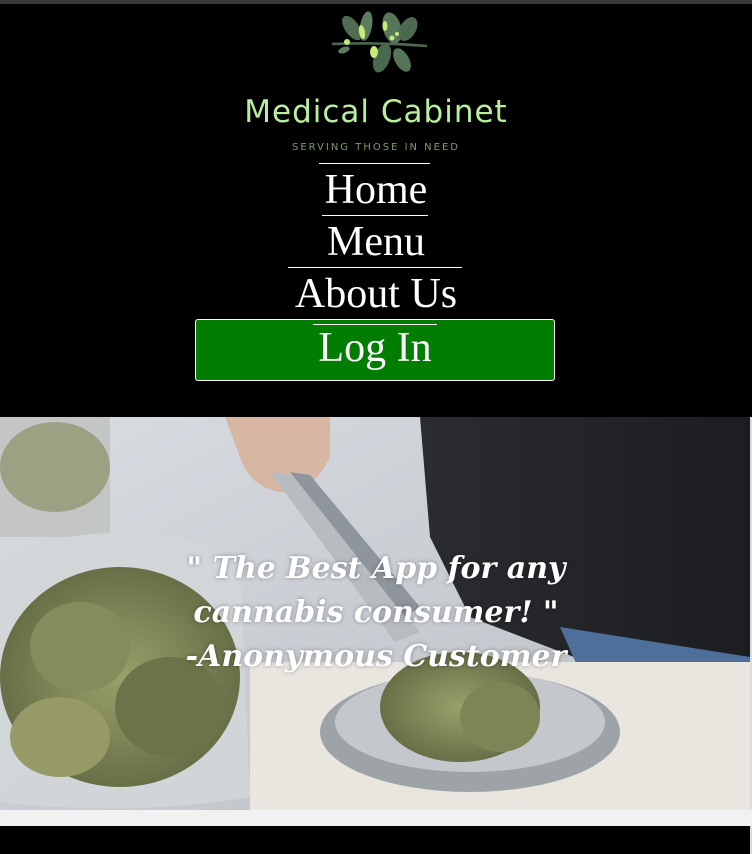 The image size is (752, 854). What do you see at coordinates (375, 840) in the screenshot?
I see `footer-bar` at bounding box center [375, 840].